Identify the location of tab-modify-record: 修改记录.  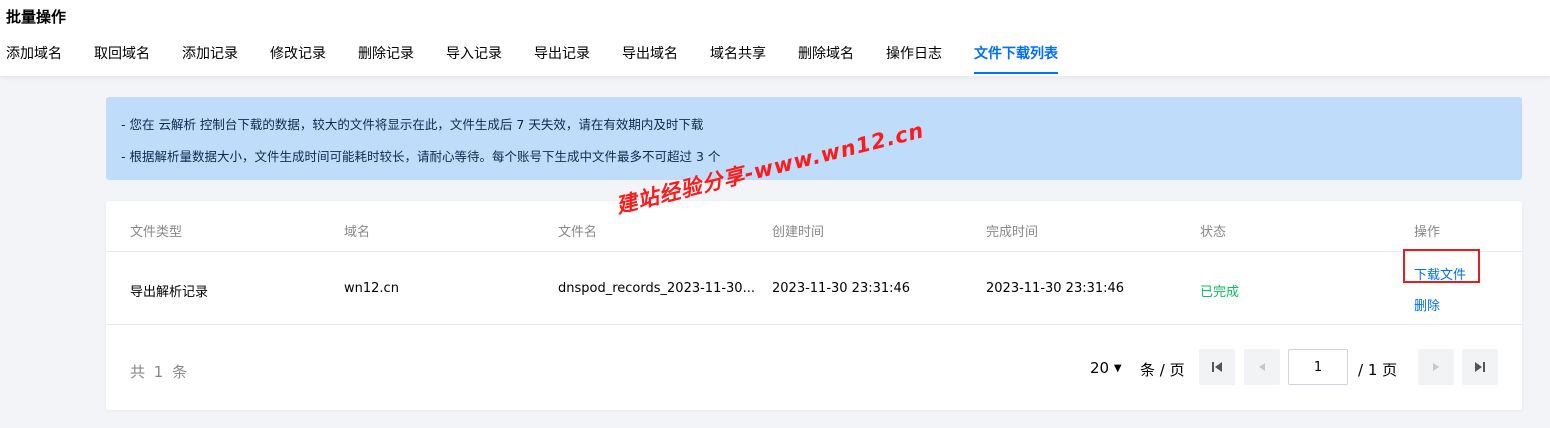
(298, 59).